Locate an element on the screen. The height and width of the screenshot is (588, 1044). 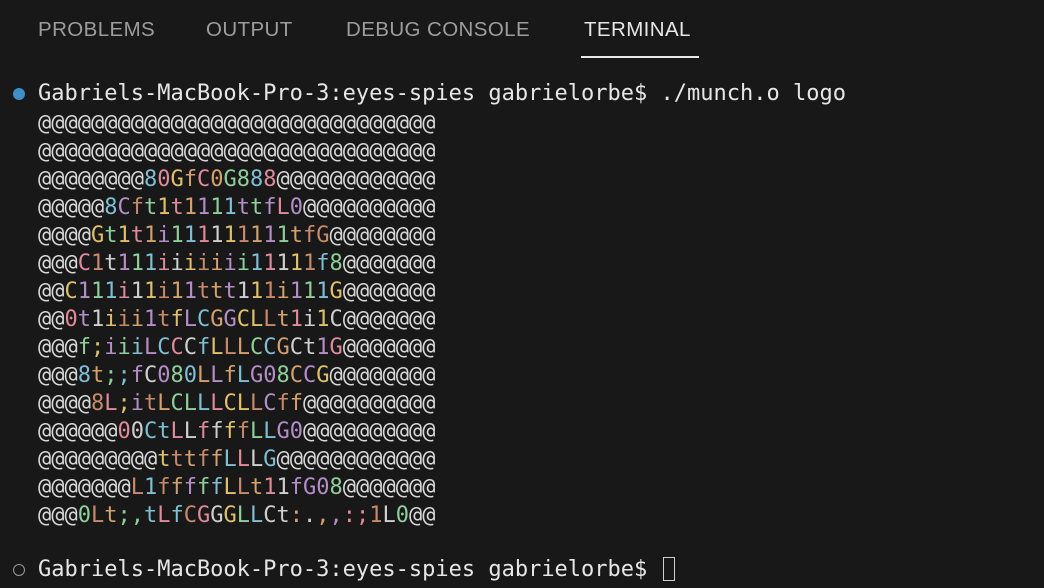
tab-debug-console: DEBUG CONSOLE is located at coordinates (438, 30).